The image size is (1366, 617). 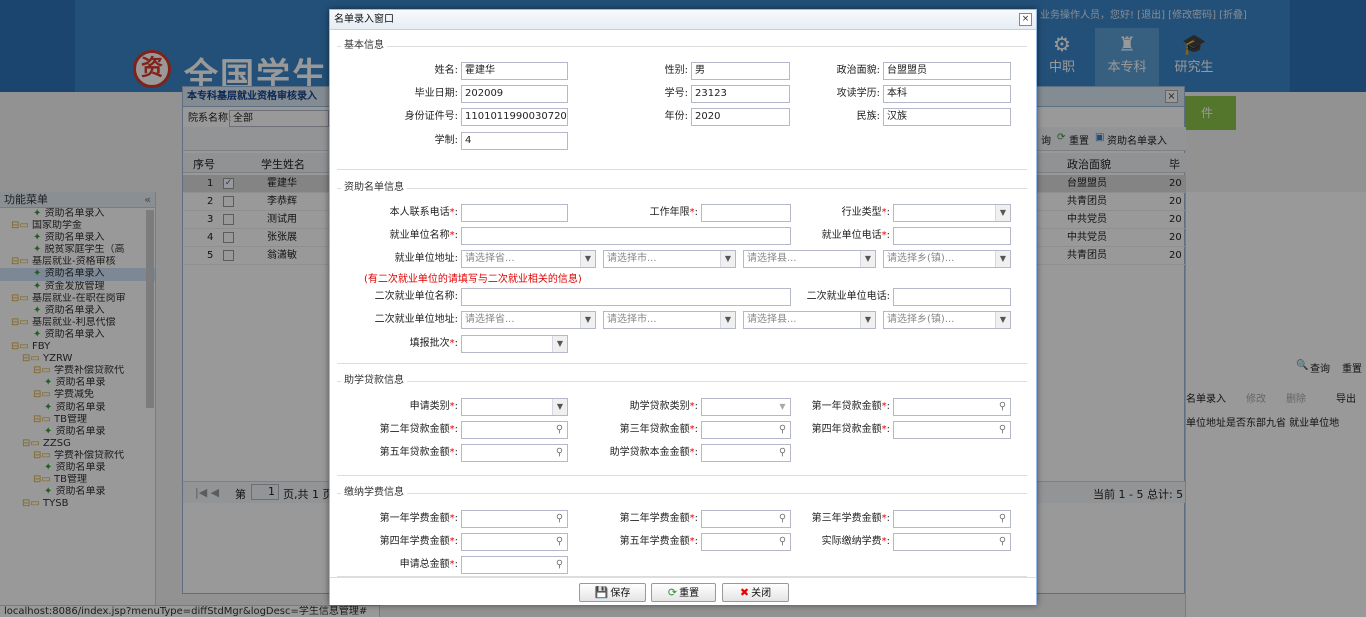 What do you see at coordinates (612, 592) in the screenshot?
I see `save-button: 💾 保存` at bounding box center [612, 592].